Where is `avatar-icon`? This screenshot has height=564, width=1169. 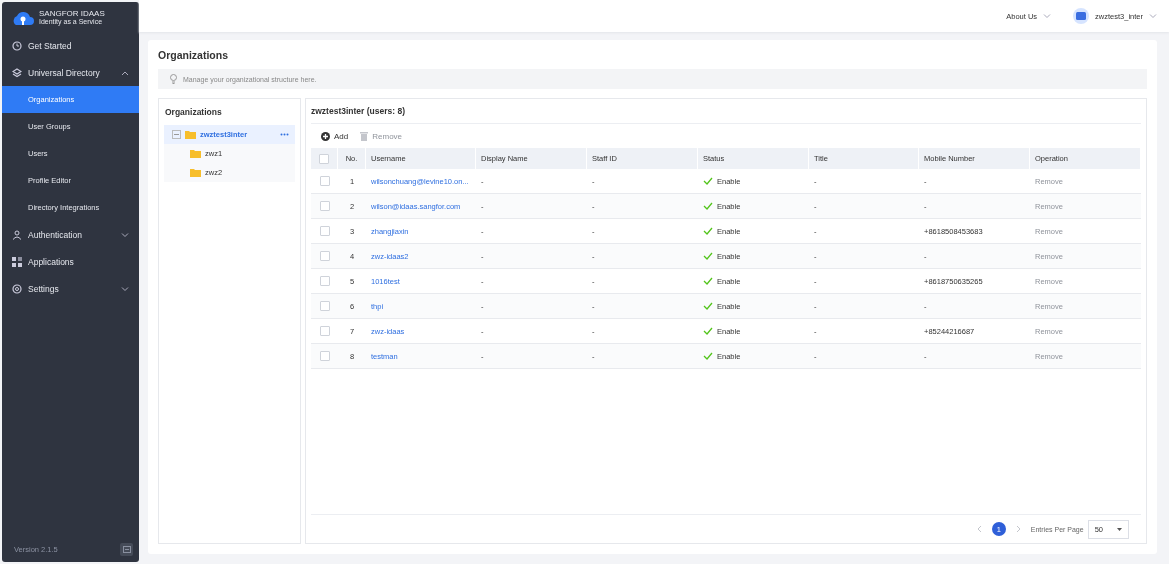 avatar-icon is located at coordinates (1081, 16).